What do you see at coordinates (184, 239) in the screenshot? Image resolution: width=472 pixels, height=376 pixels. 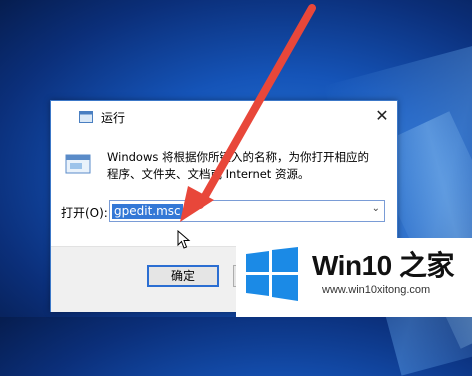 I see `cursor-icon` at bounding box center [184, 239].